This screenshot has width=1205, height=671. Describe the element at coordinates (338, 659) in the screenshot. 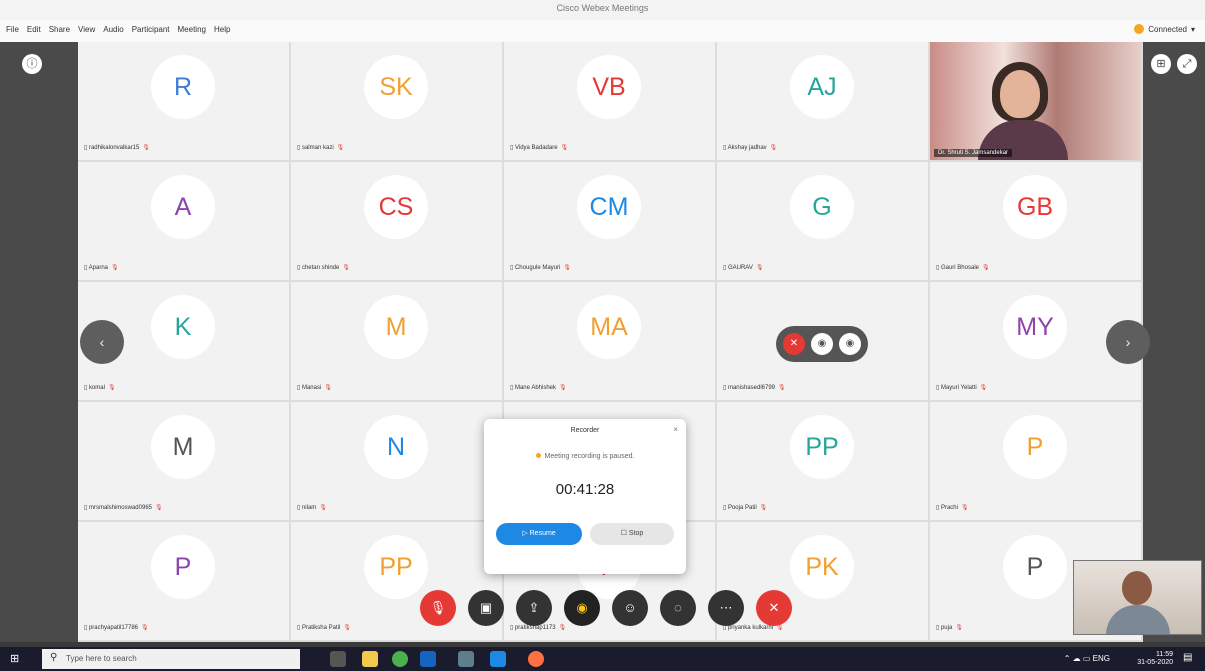

I see `task-view-icon` at that location.